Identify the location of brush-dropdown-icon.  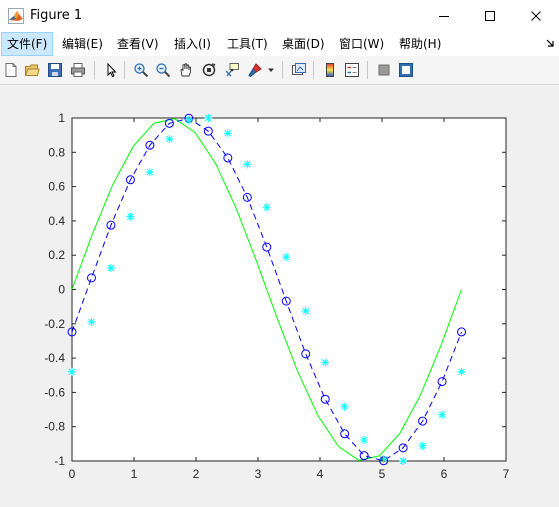
(271, 70).